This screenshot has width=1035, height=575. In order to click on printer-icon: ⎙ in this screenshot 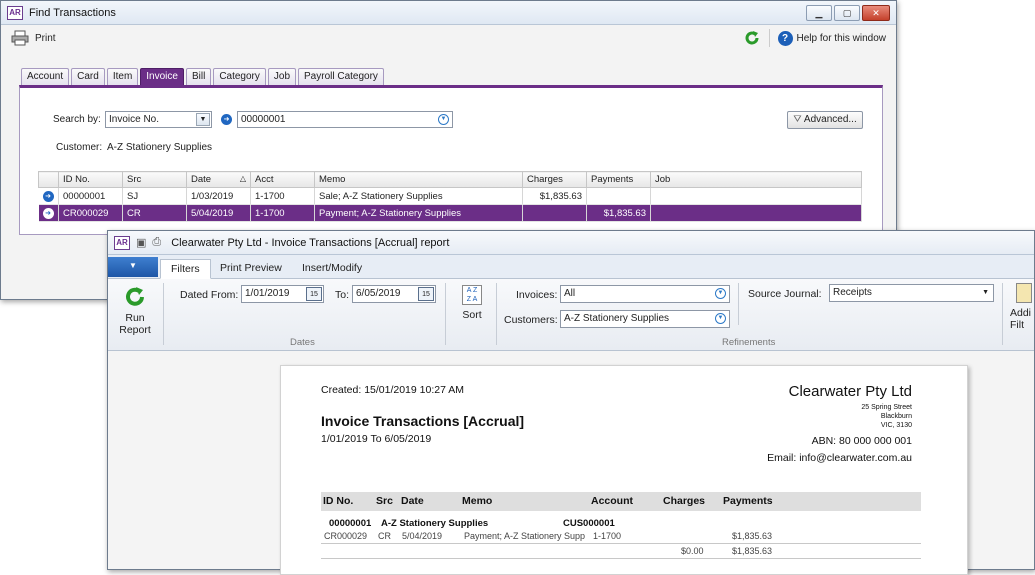, I will do `click(156, 242)`.